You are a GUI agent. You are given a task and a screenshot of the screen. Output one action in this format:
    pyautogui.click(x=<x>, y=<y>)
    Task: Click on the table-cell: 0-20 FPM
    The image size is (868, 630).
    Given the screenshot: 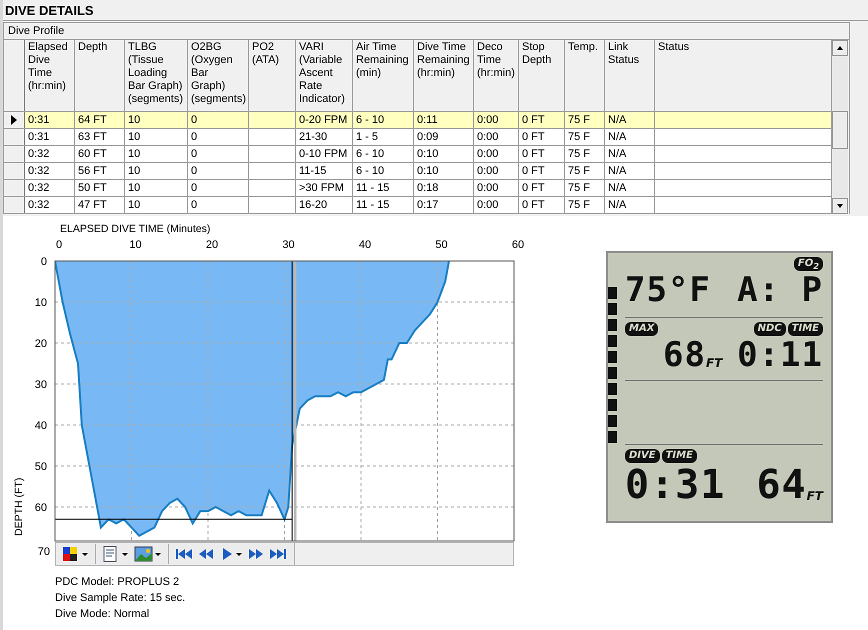 What is the action you would take?
    pyautogui.click(x=323, y=120)
    